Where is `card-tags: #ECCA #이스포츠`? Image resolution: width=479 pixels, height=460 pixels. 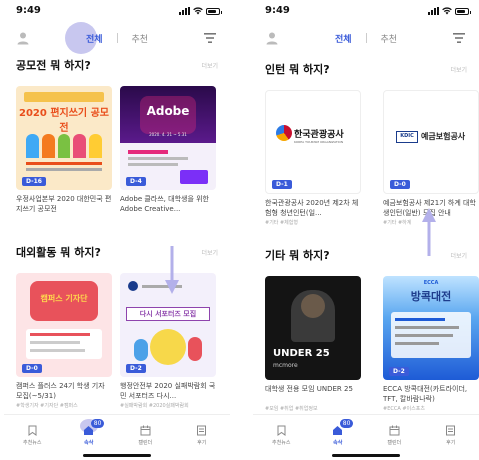
card-tags: #ECCA #이스포츠 is located at coordinates (404, 409).